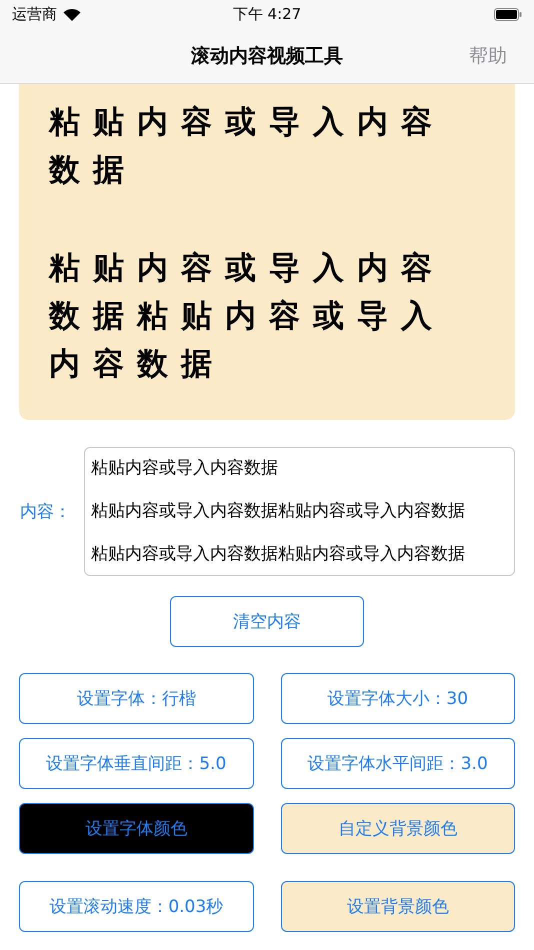 The width and height of the screenshot is (534, 950). What do you see at coordinates (267, 56) in the screenshot?
I see `nav-title: 滚动内容视频工具` at bounding box center [267, 56].